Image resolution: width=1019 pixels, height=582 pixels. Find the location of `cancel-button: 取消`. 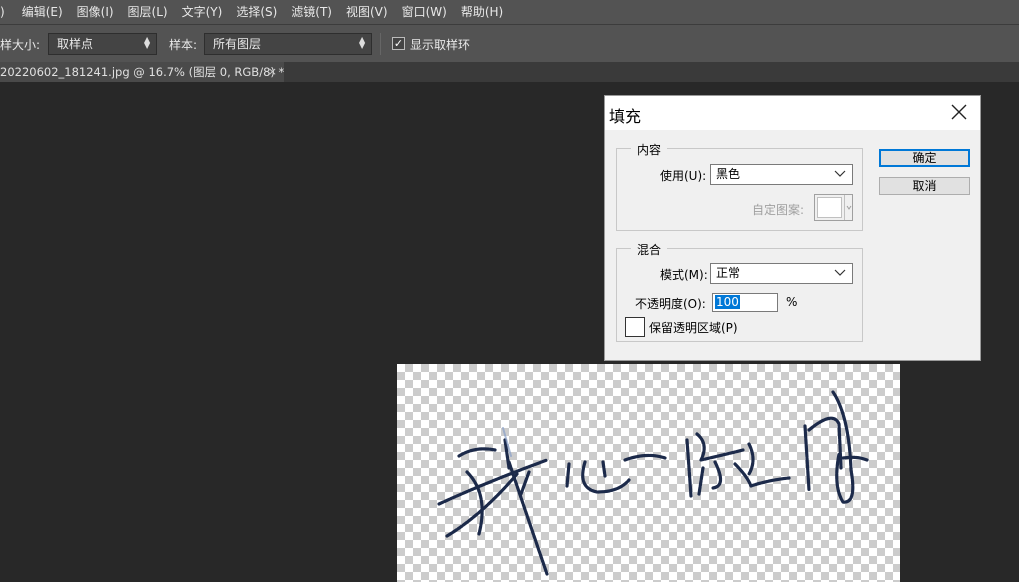

cancel-button: 取消 is located at coordinates (924, 186).